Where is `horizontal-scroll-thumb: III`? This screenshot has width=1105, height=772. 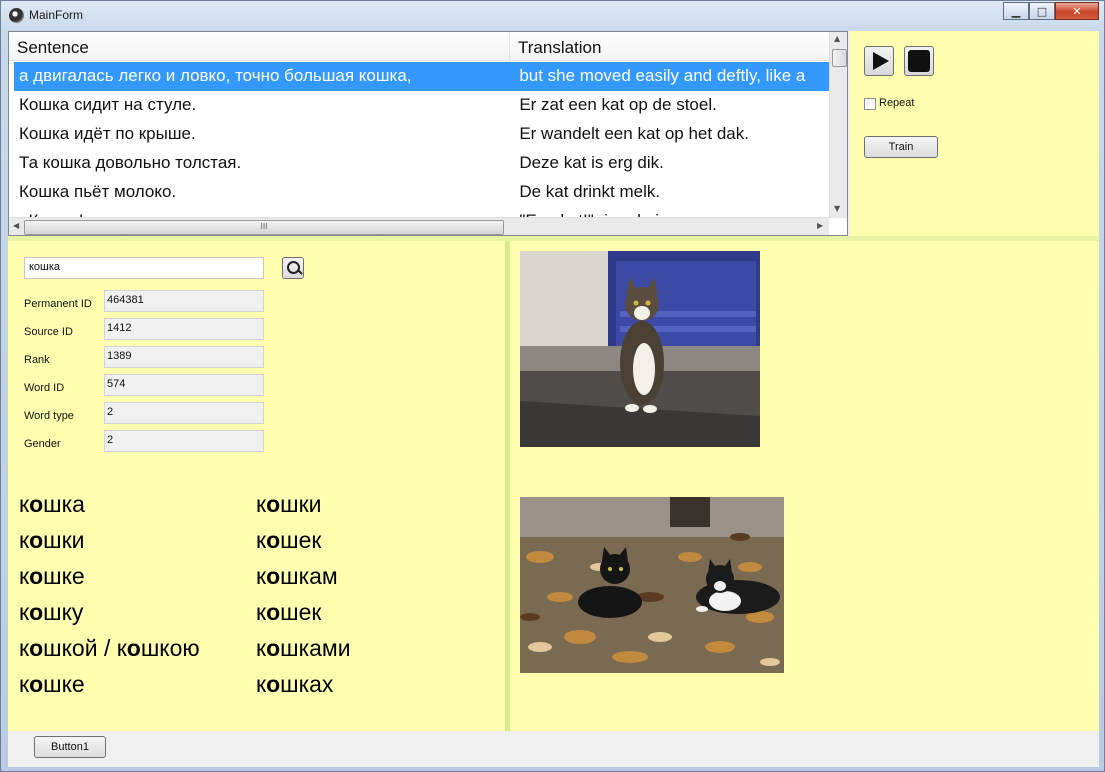
horizontal-scroll-thumb: III is located at coordinates (264, 227).